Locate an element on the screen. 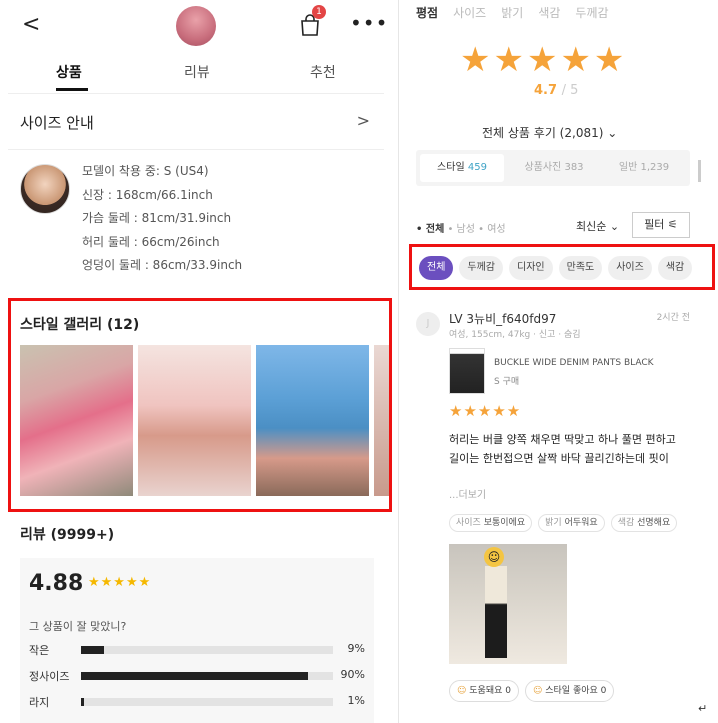 This screenshot has width=718, height=723. segment-product-photo: 상품사진 383 is located at coordinates (554, 168).